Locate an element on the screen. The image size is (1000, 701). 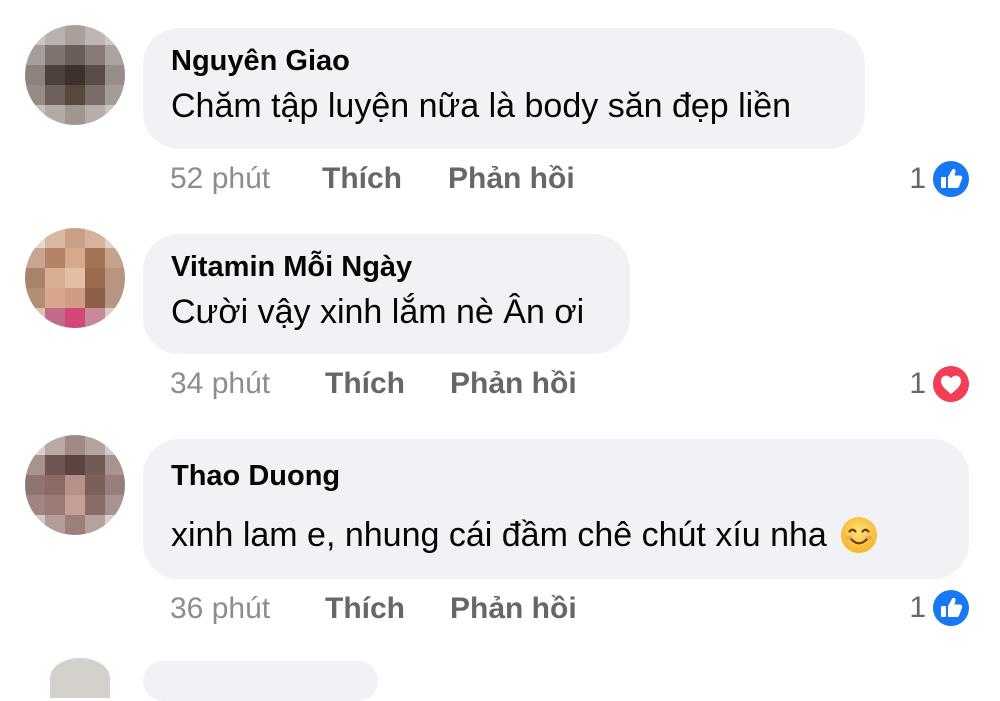
comment-timestamp: 52 phút is located at coordinates (220, 179).